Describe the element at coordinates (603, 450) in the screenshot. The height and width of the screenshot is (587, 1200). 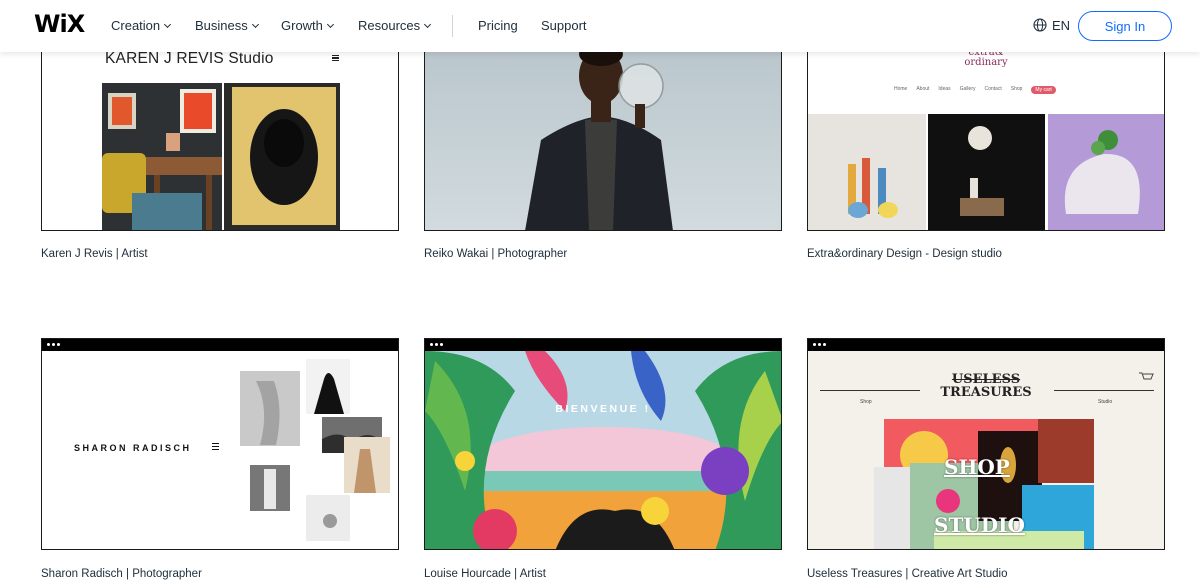
I see `colorful-jungle-artwork` at that location.